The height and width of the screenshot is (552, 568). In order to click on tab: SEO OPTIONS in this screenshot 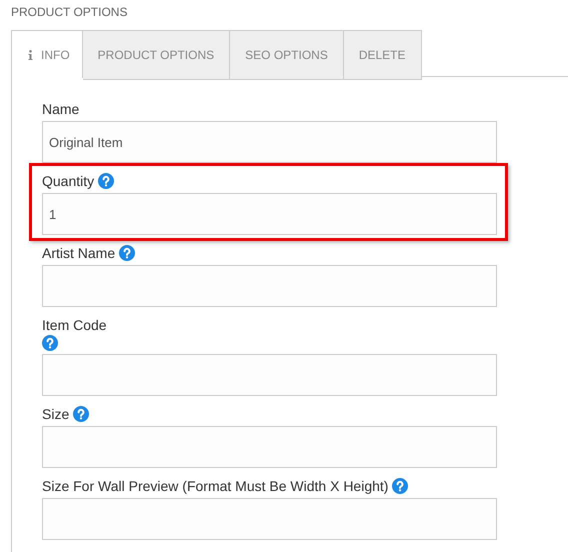, I will do `click(287, 55)`.